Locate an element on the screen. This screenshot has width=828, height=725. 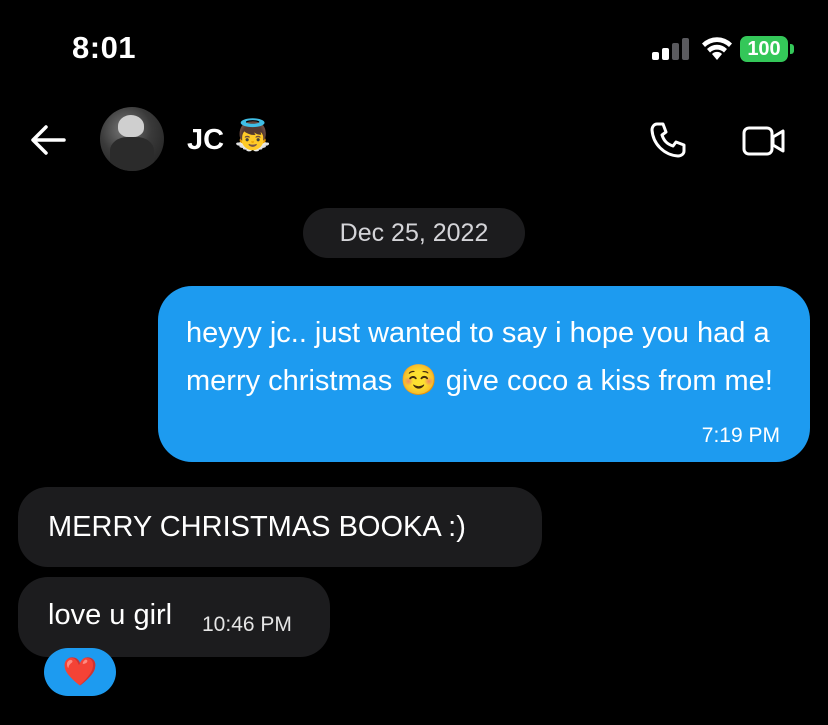
conversation-header: JC 👼 is located at coordinates (414, 140).